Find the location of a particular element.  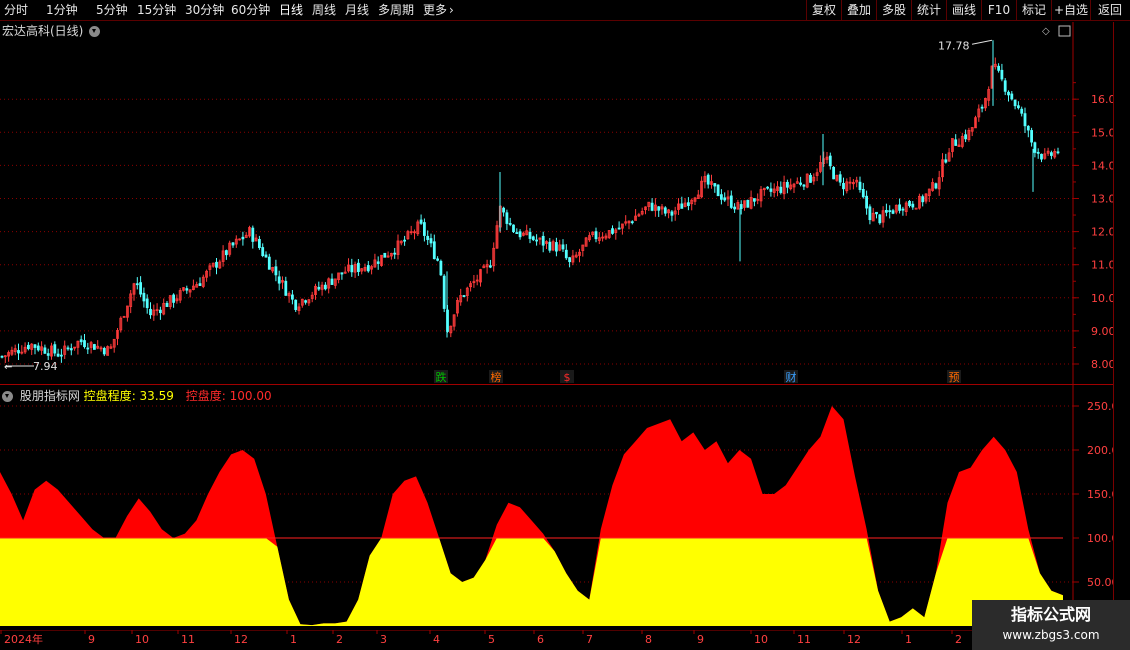

statistics-button: 统计 is located at coordinates (928, 10).